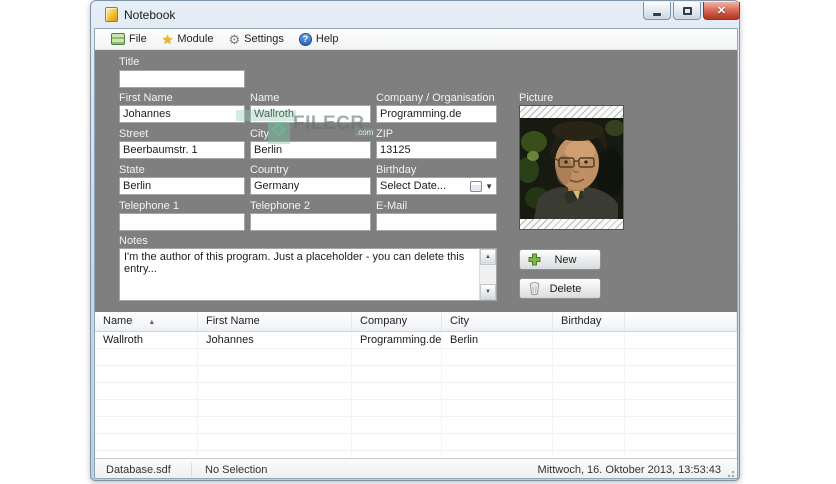  What do you see at coordinates (571, 167) in the screenshot?
I see `contact-picture` at bounding box center [571, 167].